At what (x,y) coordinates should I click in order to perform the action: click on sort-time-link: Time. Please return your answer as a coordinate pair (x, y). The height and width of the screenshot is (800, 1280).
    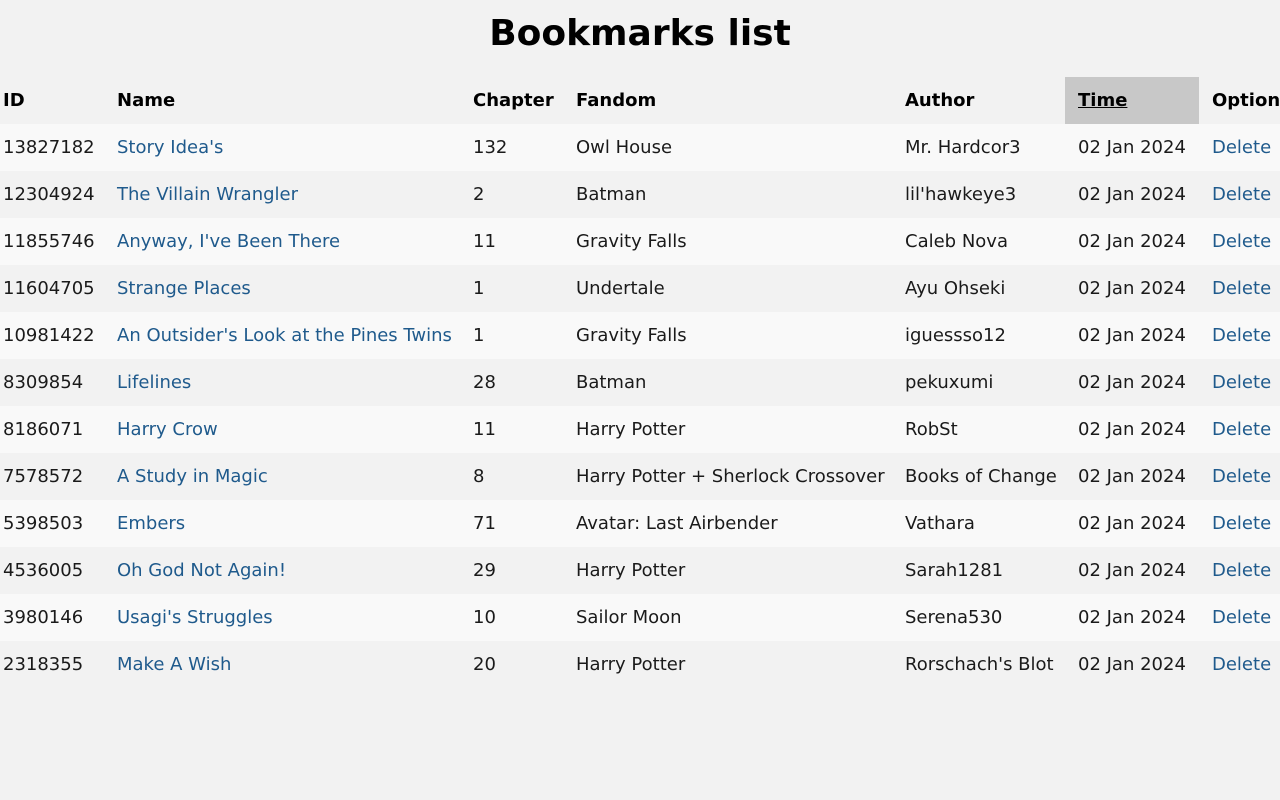
    Looking at the image, I should click on (1102, 100).